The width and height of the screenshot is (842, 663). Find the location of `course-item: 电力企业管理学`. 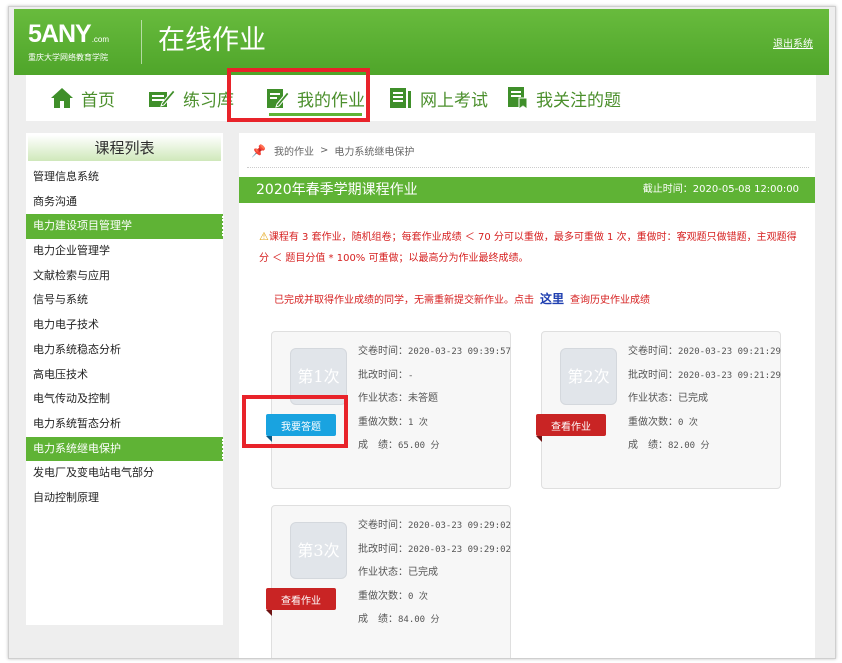

course-item: 电力企业管理学 is located at coordinates (124, 251).